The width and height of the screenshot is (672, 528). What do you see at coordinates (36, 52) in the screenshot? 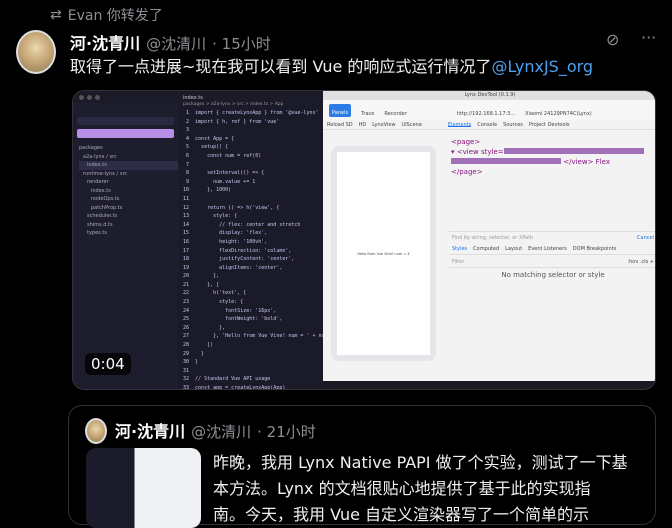
I see `avatar` at bounding box center [36, 52].